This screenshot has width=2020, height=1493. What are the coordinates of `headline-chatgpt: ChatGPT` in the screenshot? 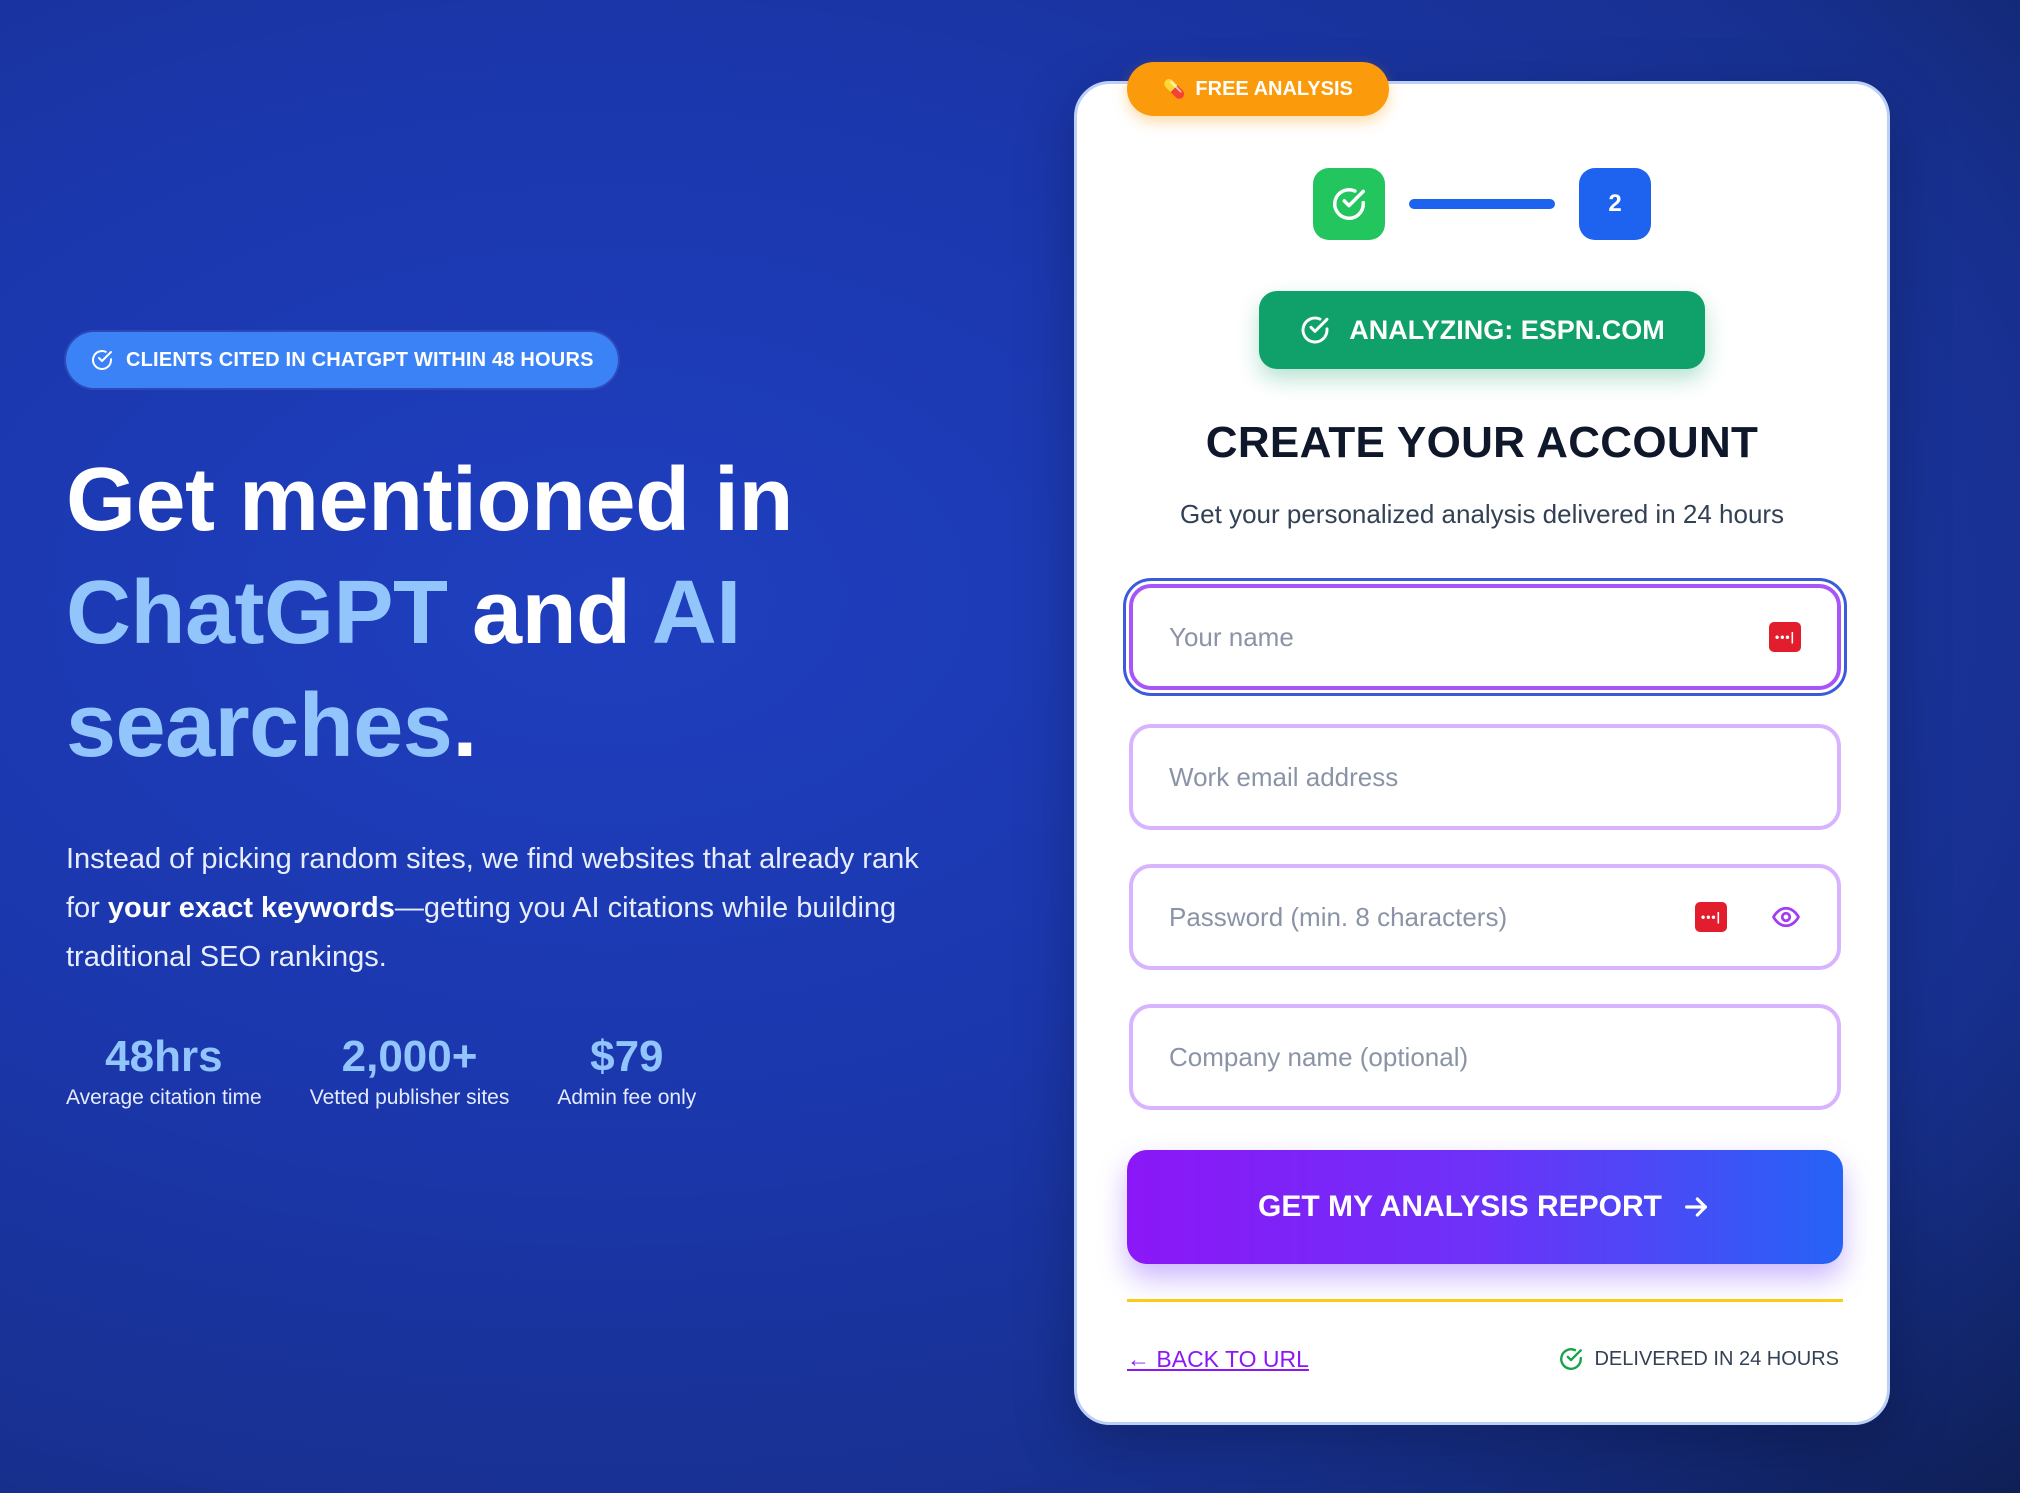 It's located at (257, 613).